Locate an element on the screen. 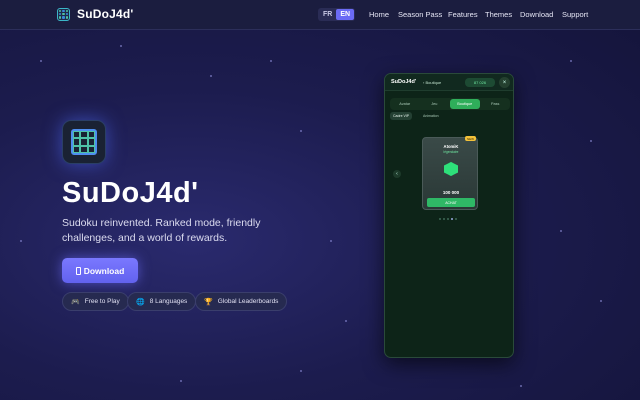 The width and height of the screenshot is (640, 400). sudoku-grid-icon is located at coordinates (84, 142).